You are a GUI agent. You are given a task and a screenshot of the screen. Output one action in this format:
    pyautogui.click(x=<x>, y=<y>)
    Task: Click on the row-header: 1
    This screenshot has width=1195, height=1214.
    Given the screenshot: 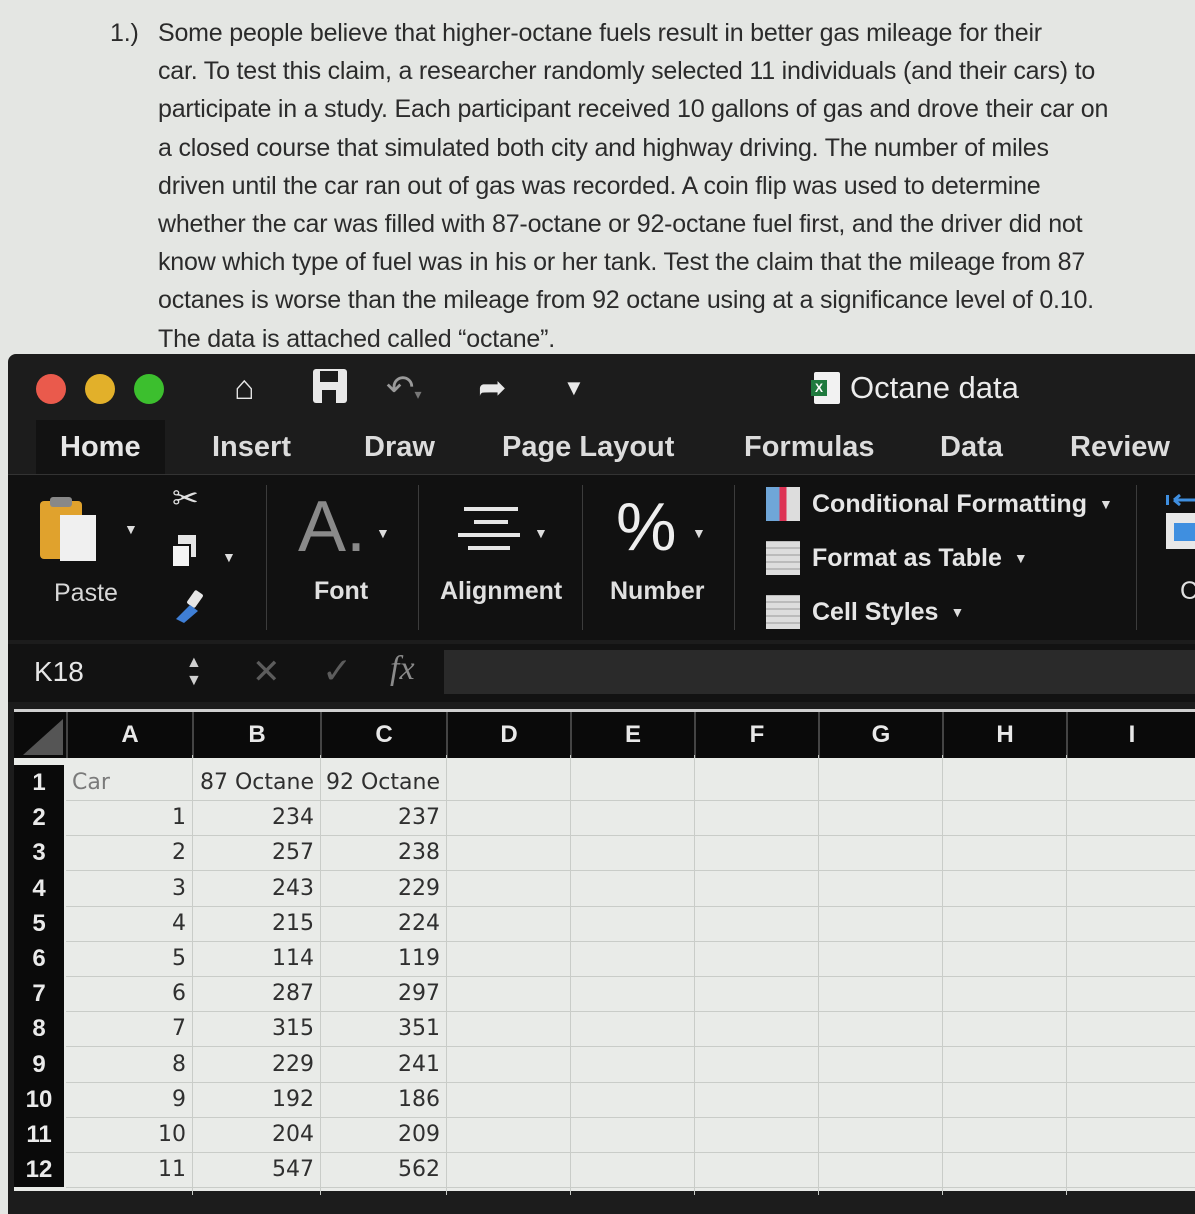 What is the action you would take?
    pyautogui.click(x=39, y=783)
    